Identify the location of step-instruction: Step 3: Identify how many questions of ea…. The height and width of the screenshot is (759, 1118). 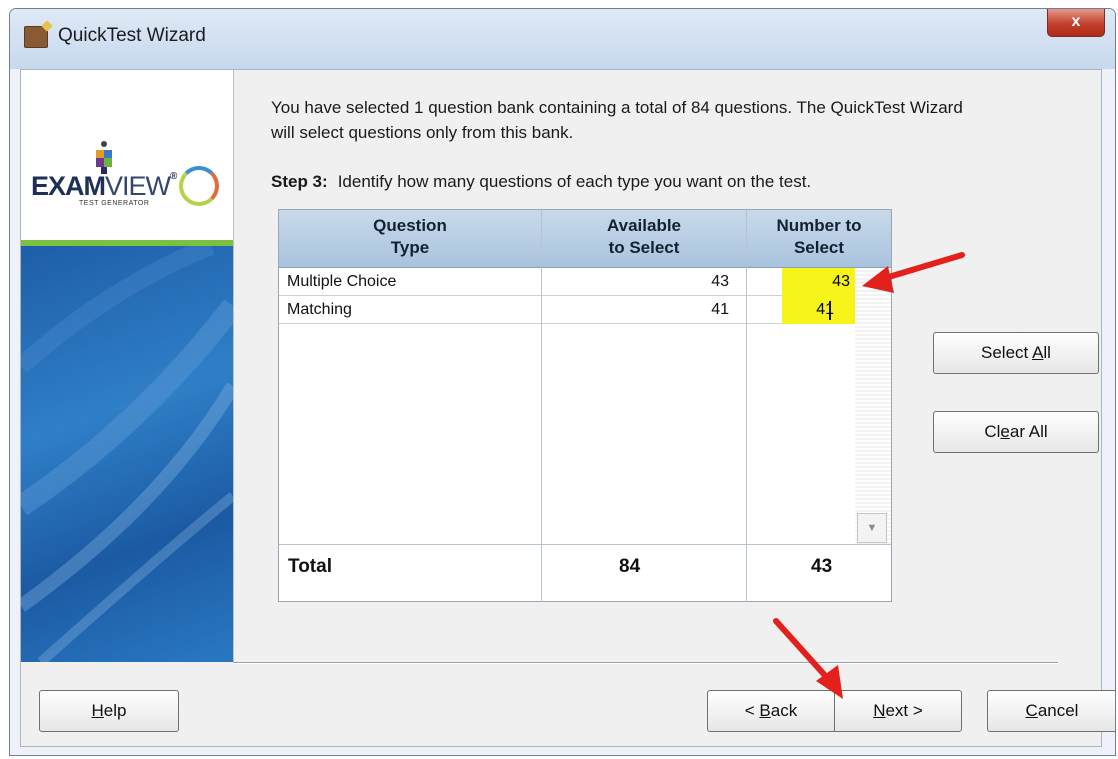
(541, 182).